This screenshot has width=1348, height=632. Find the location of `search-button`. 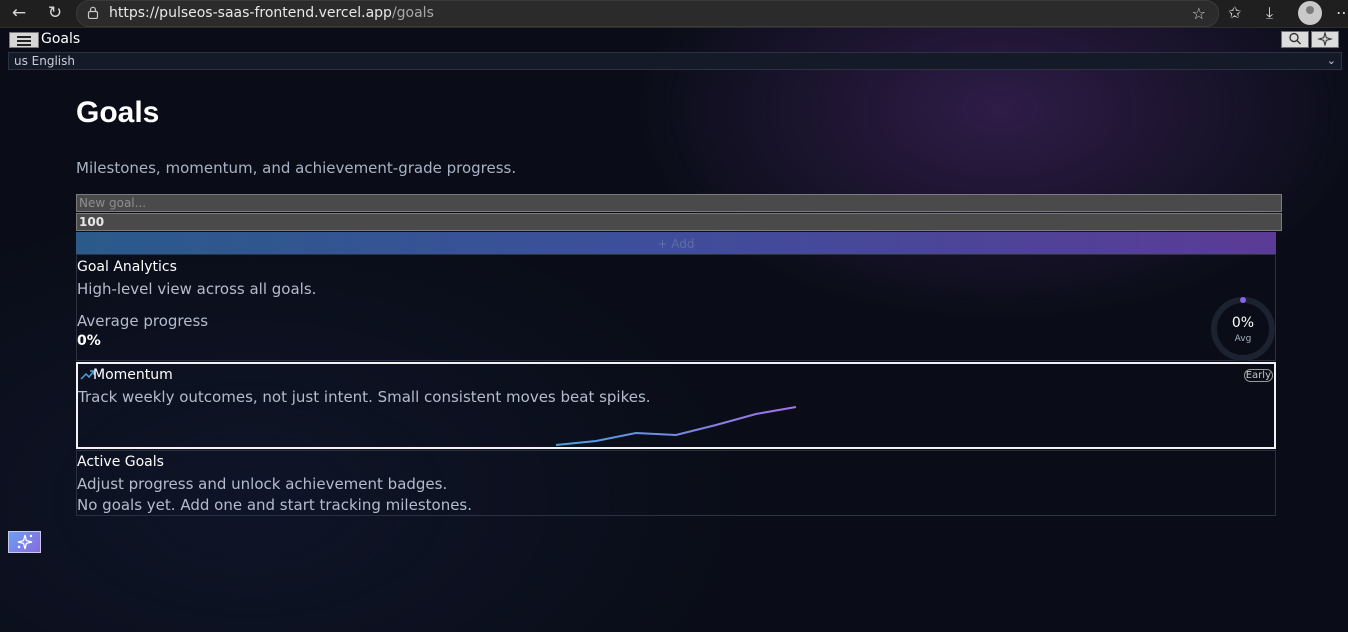

search-button is located at coordinates (1295, 39).